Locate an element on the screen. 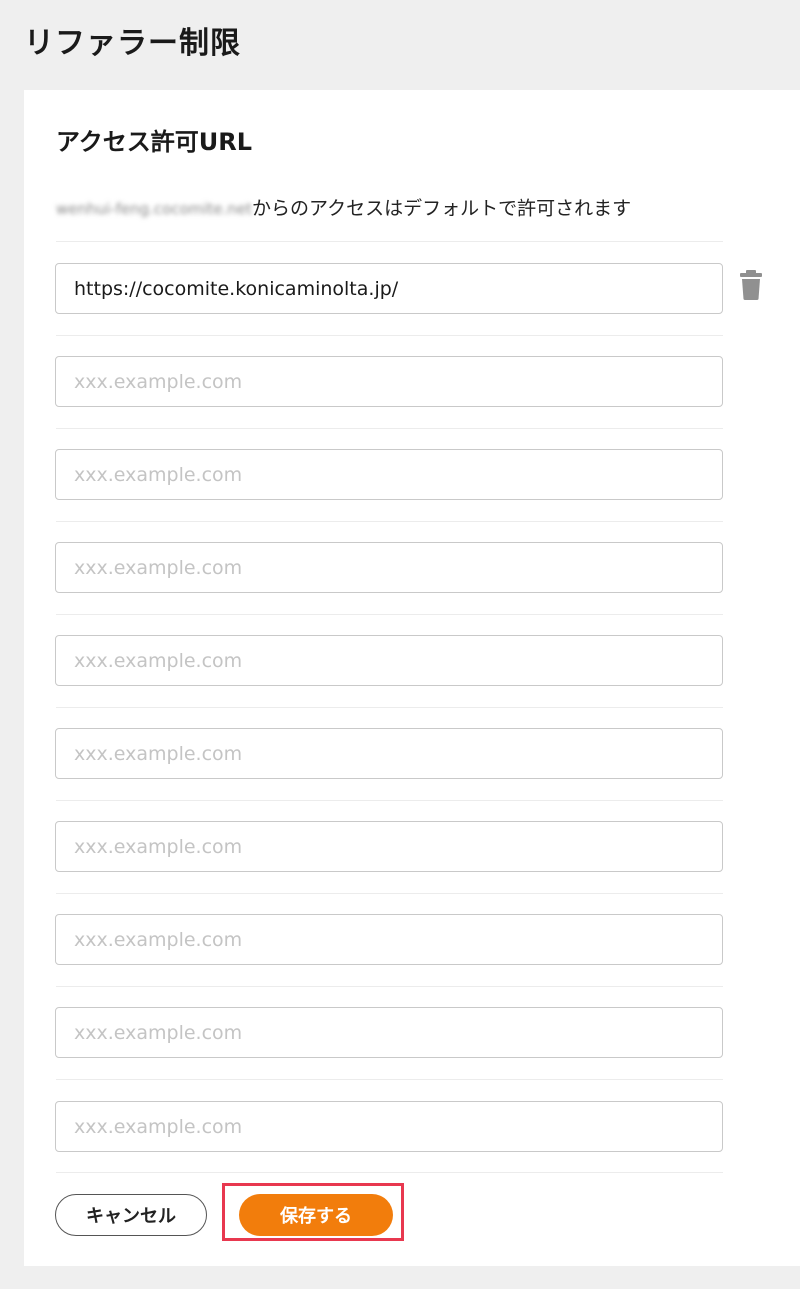 Image resolution: width=800 pixels, height=1289 pixels. section-title: アクセス許可URL is located at coordinates (154, 142).